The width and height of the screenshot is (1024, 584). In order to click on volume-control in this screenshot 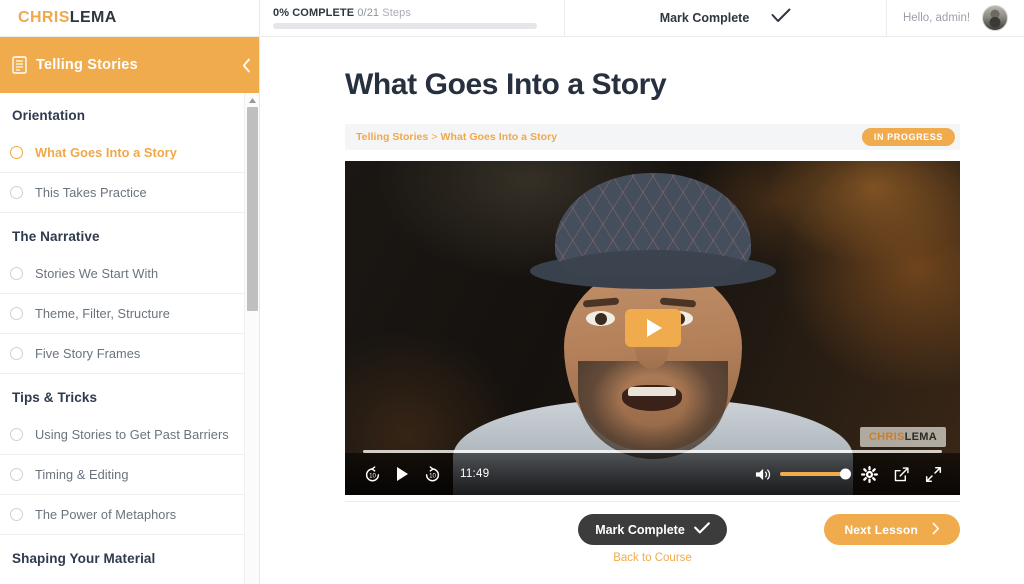, I will do `click(803, 474)`.